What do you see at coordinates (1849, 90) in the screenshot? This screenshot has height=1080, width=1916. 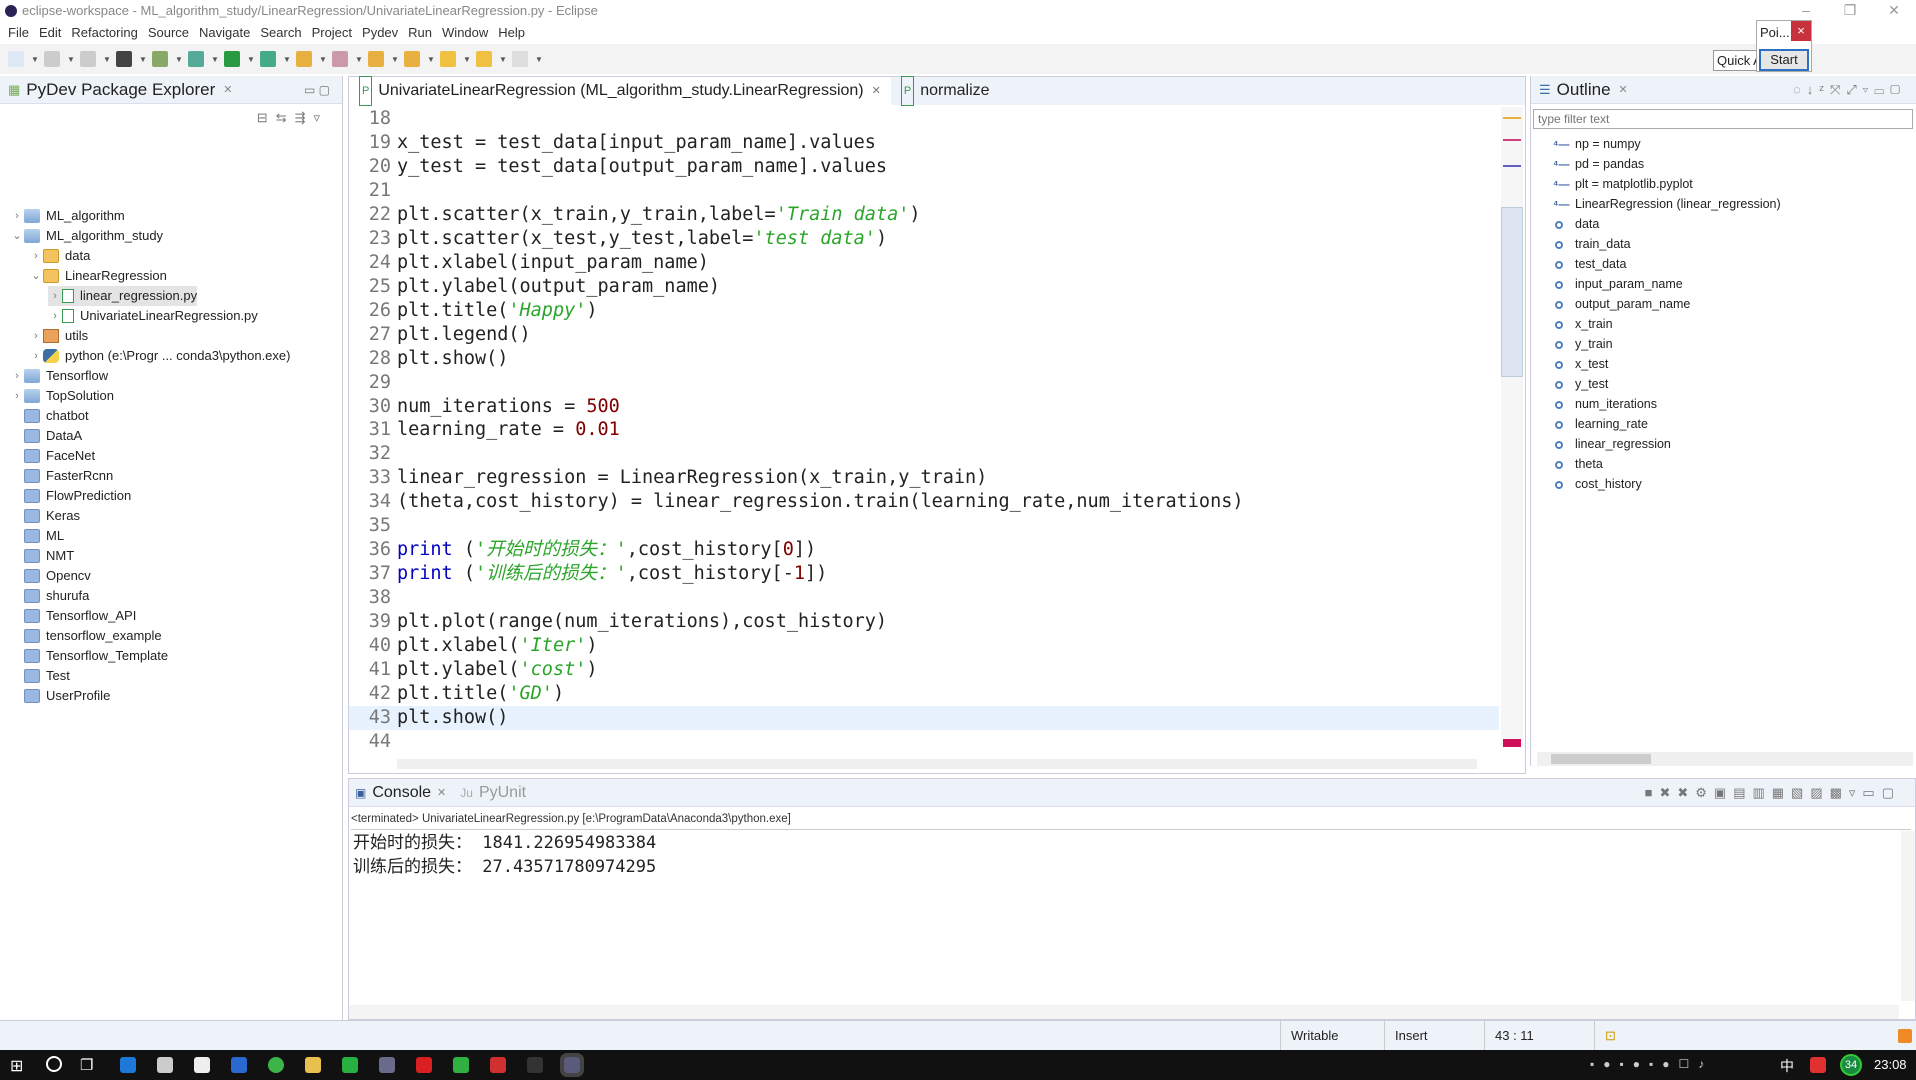 I see `outline-toolbar: ◌↓ᶻ⤧⤢▿▭▢` at bounding box center [1849, 90].